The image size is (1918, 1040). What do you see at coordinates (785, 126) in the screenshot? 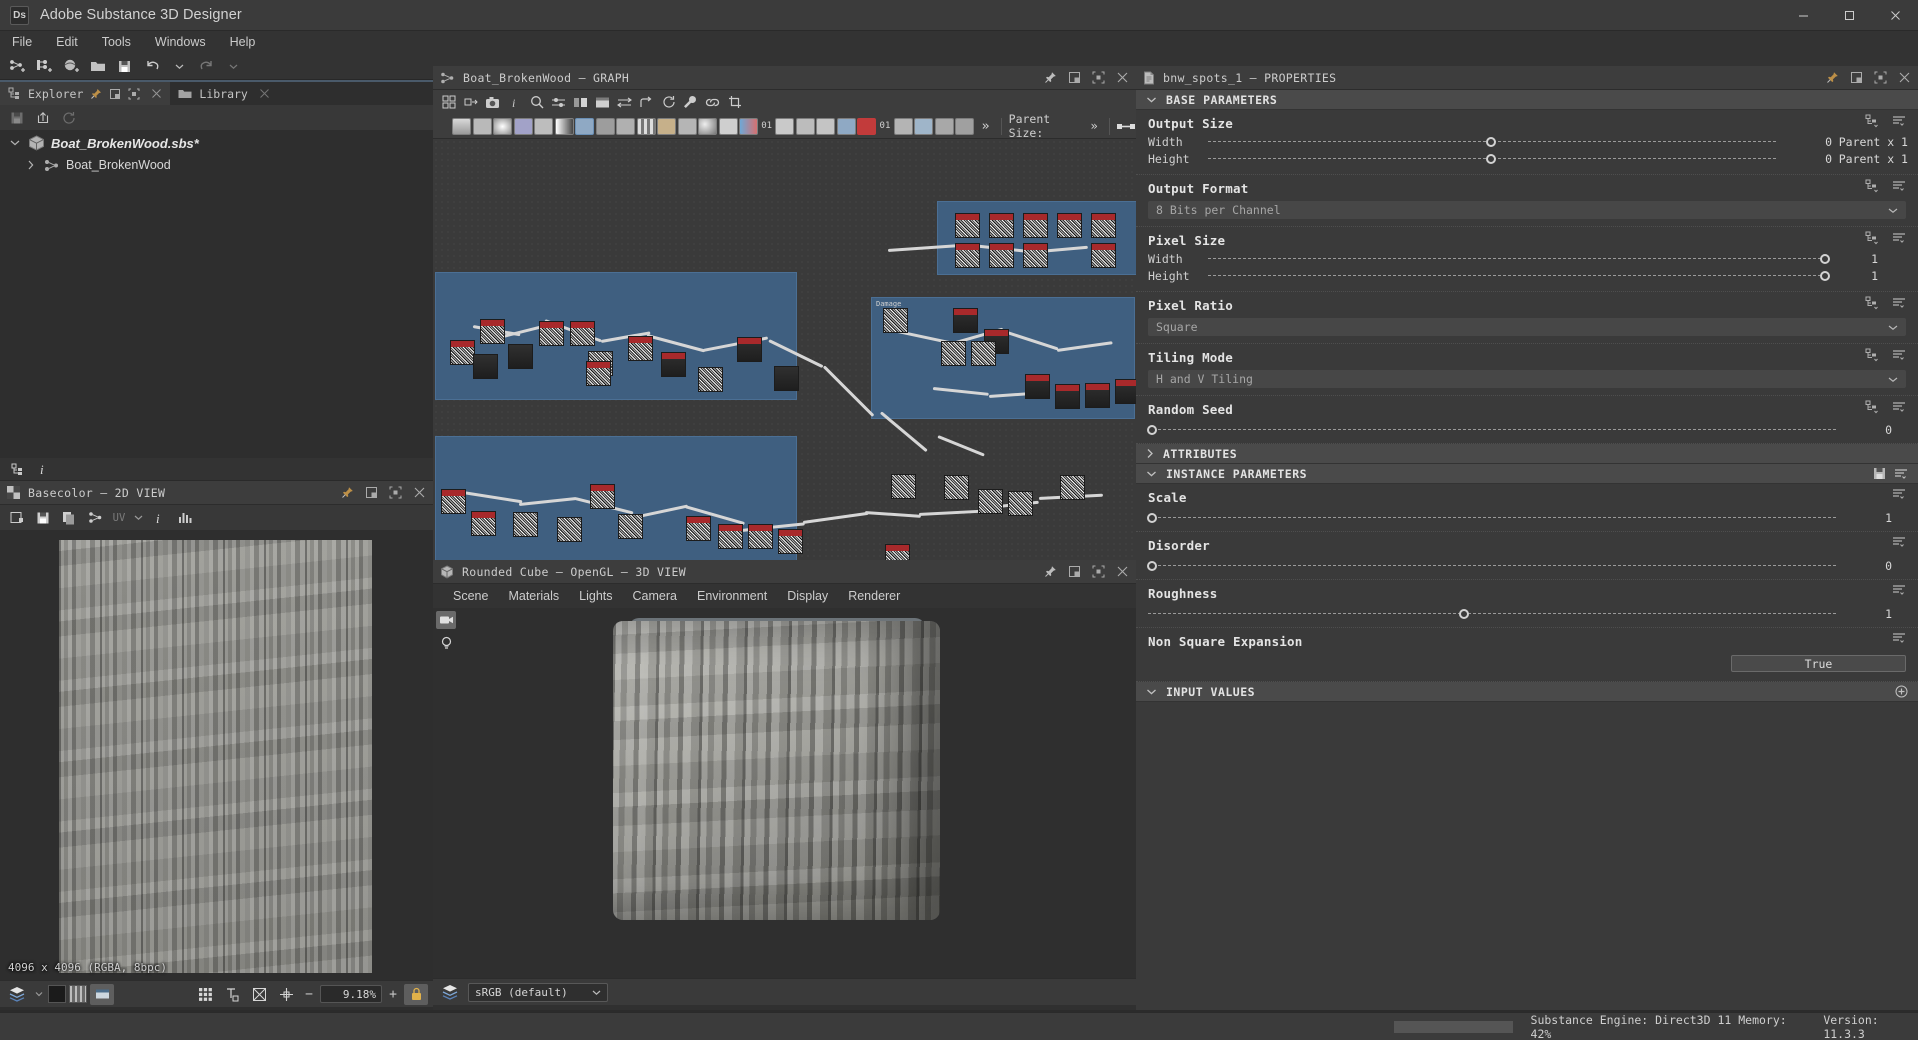
I see `node-text-icon` at bounding box center [785, 126].